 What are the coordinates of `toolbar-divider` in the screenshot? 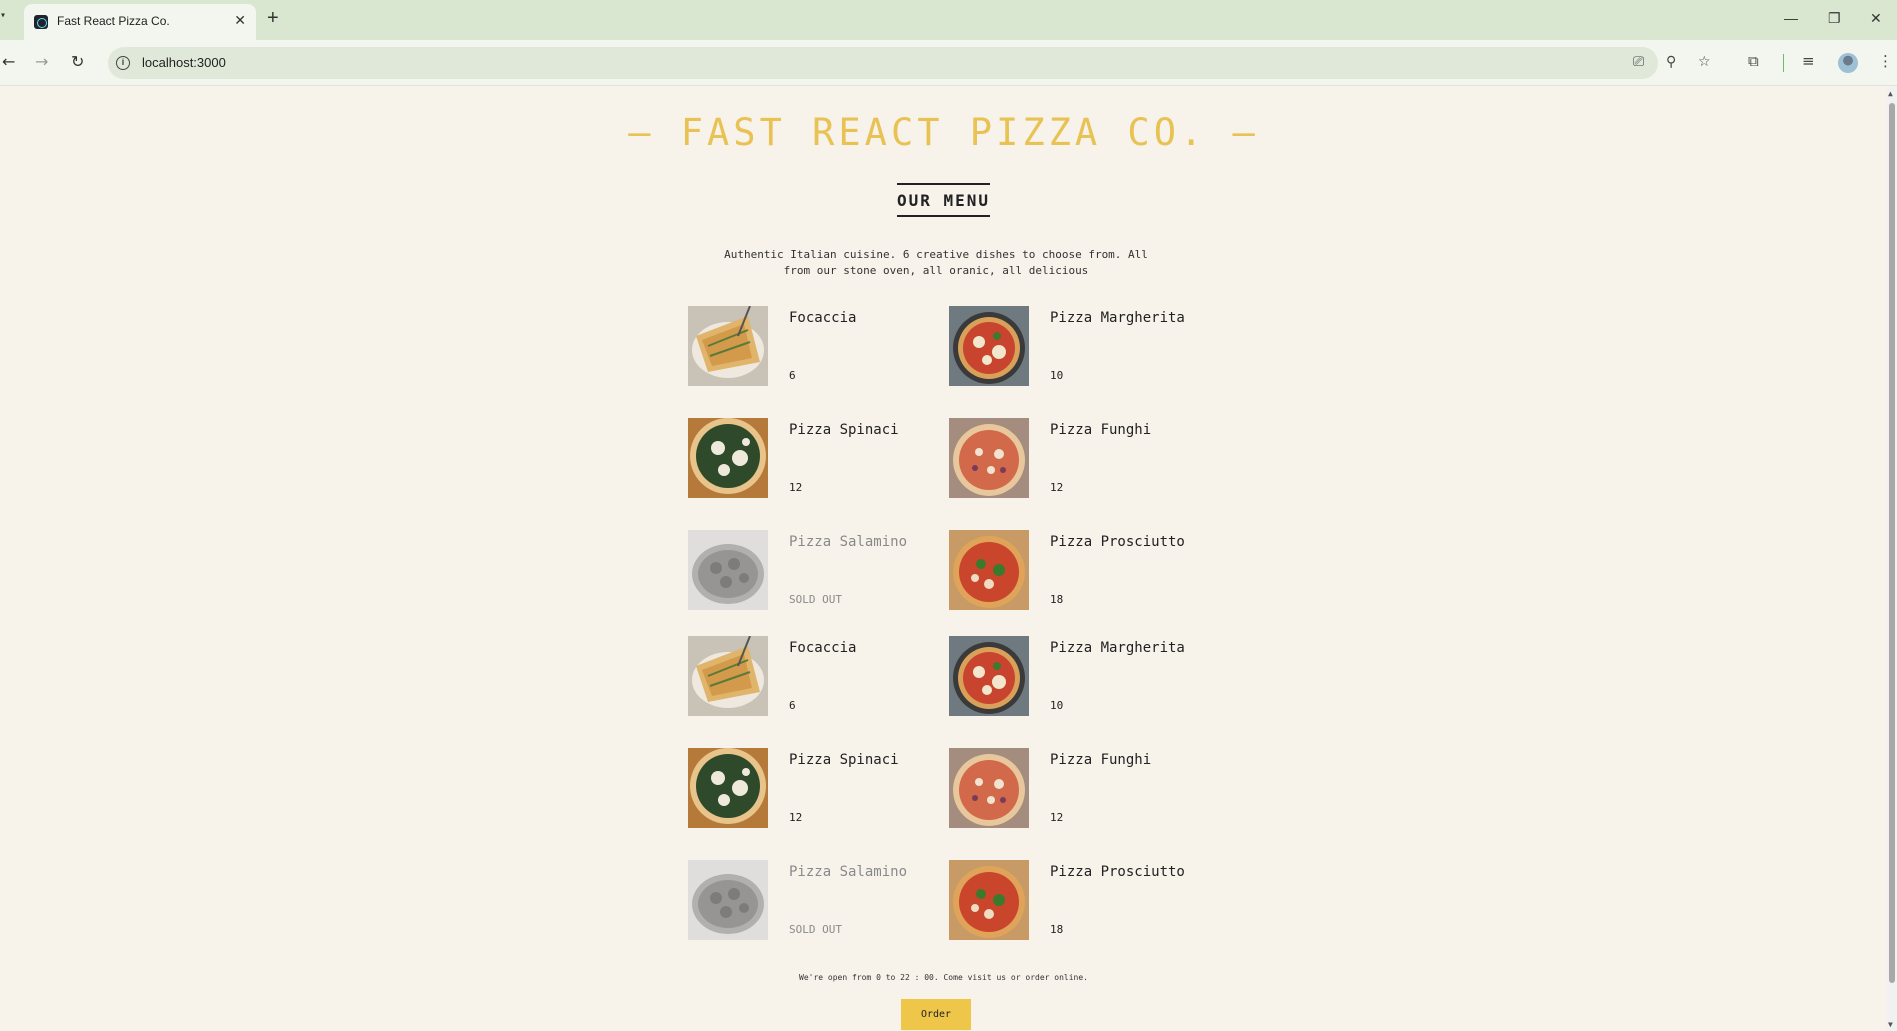 It's located at (1783, 63).